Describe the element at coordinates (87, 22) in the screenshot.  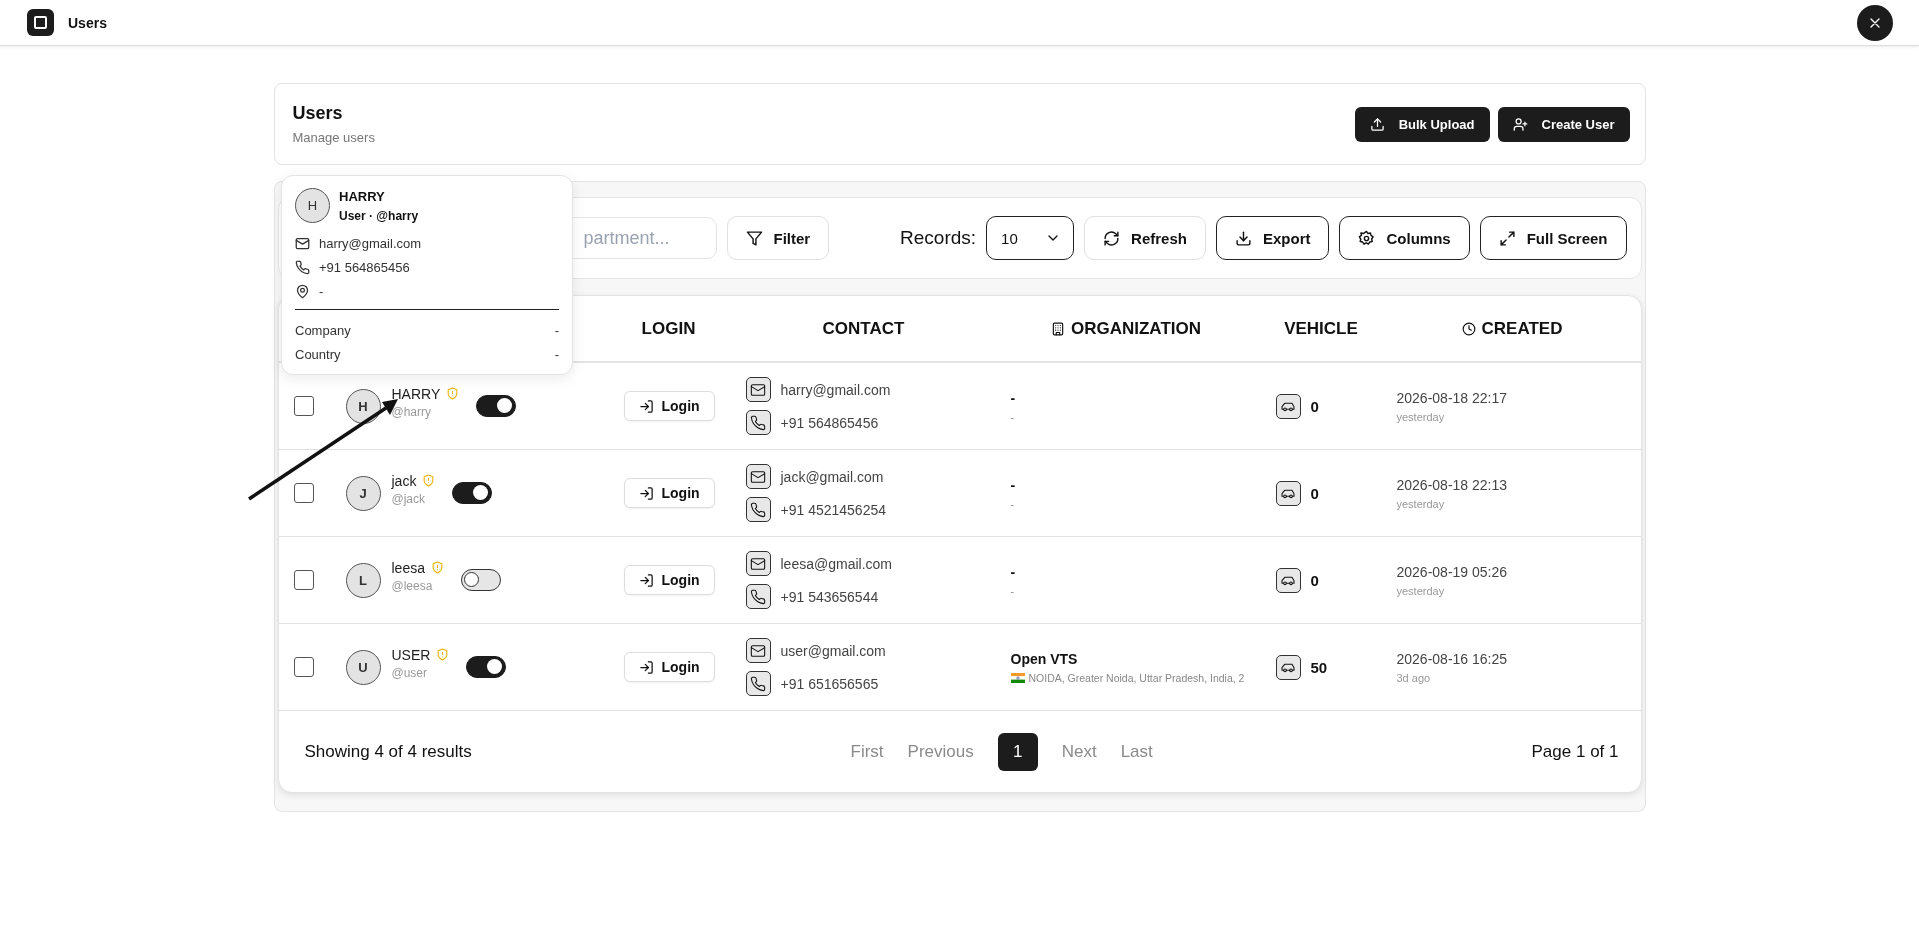
I see `app-title: Users` at that location.